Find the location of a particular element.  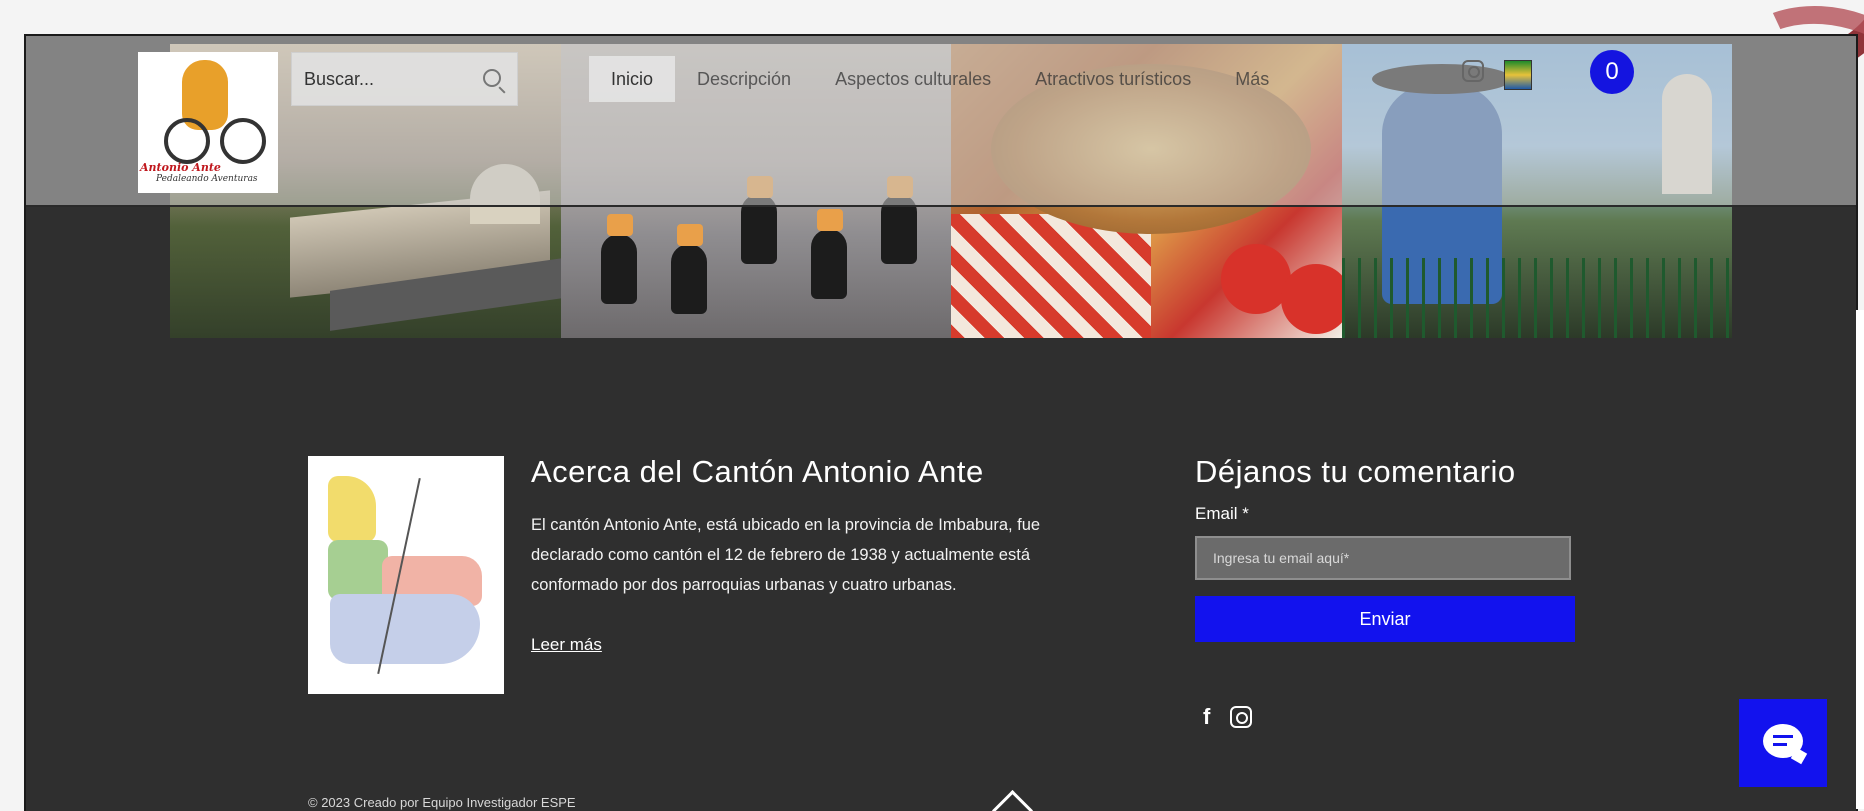

flag-icon is located at coordinates (1518, 75).